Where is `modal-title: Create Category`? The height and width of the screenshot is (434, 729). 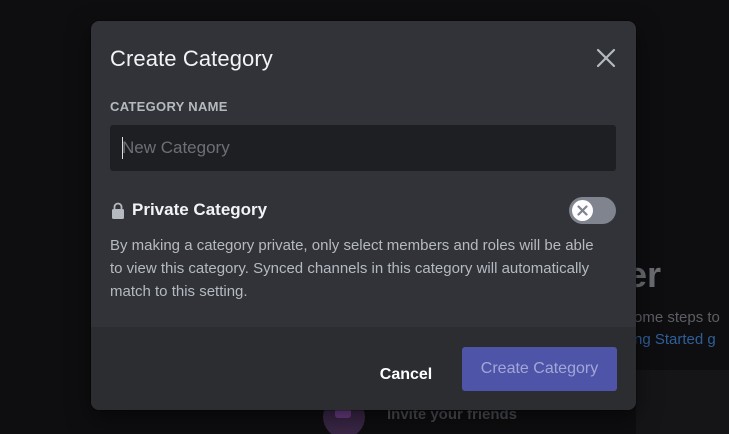 modal-title: Create Category is located at coordinates (191, 58).